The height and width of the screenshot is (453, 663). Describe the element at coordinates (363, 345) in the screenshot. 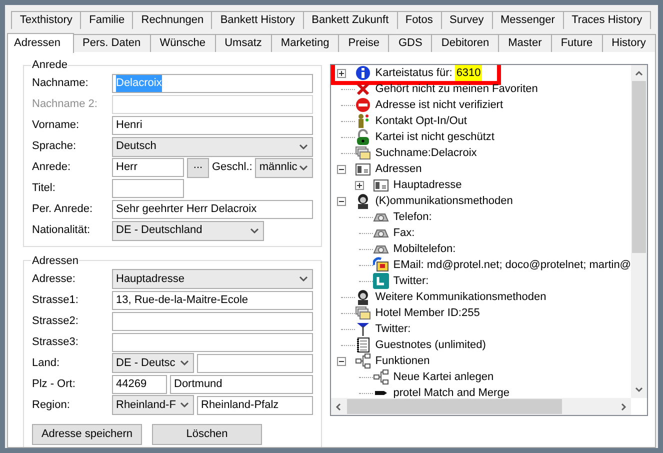

I see `notepad-icon` at that location.